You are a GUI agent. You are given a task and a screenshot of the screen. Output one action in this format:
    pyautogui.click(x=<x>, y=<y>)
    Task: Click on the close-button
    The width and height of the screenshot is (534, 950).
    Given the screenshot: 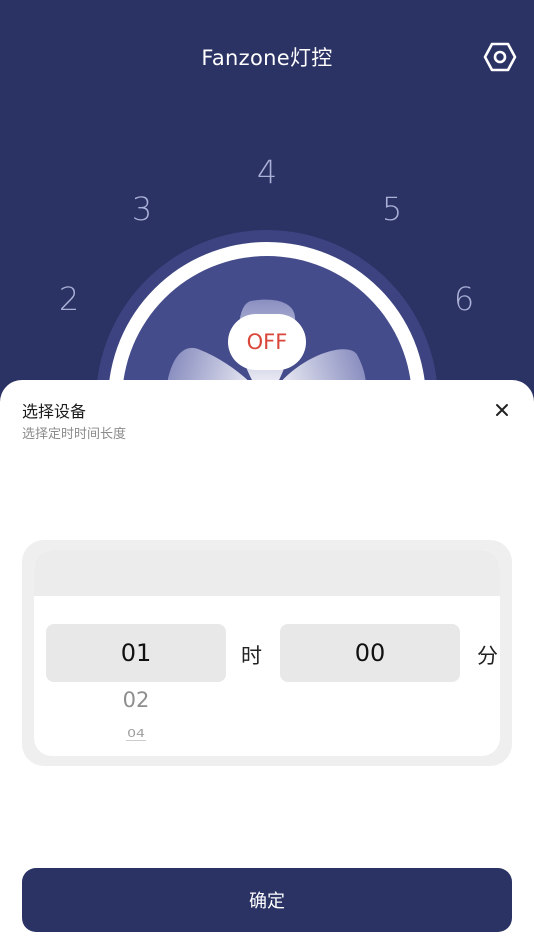 What is the action you would take?
    pyautogui.click(x=502, y=410)
    